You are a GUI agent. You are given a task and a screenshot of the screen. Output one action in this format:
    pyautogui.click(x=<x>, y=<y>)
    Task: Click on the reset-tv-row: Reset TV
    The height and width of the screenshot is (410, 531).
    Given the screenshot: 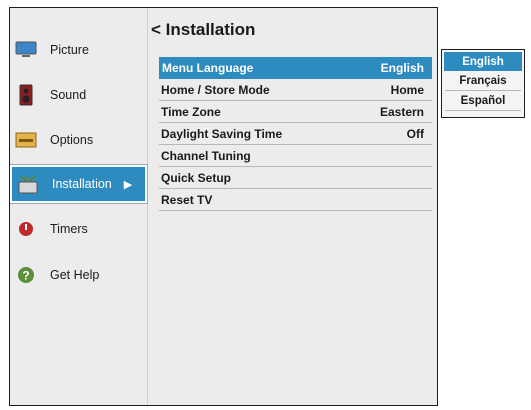 What is the action you would take?
    pyautogui.click(x=295, y=200)
    